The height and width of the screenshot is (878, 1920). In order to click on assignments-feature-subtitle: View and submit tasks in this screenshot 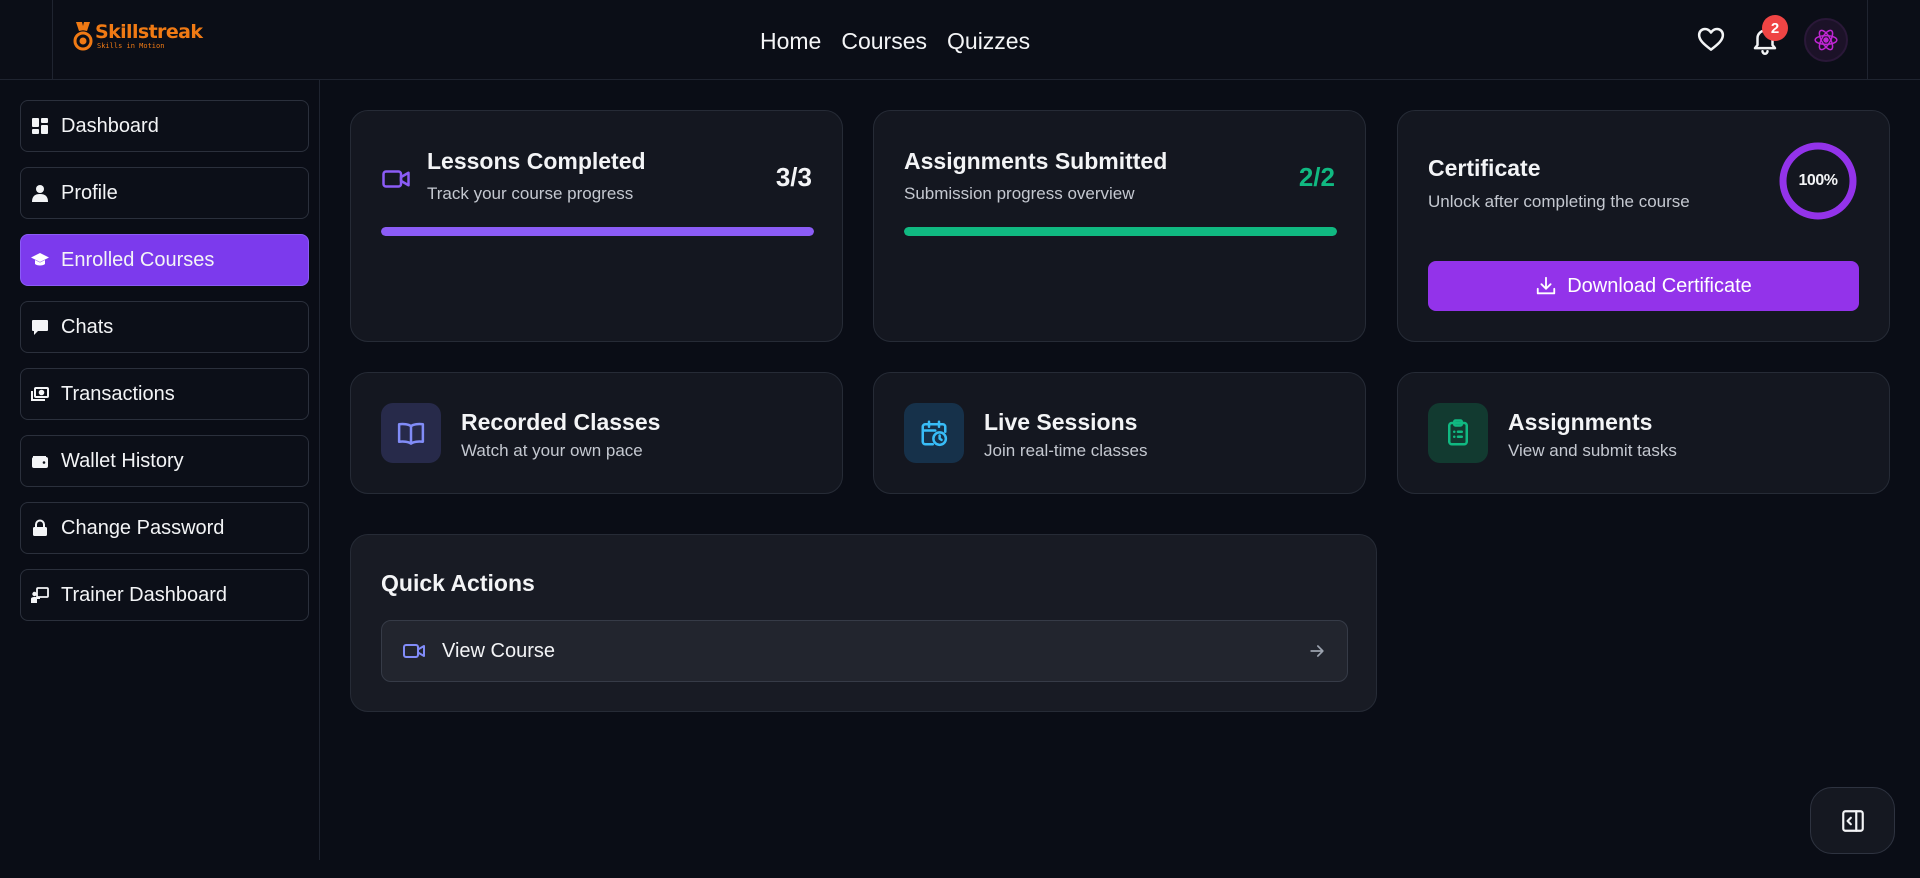, I will do `click(1592, 450)`.